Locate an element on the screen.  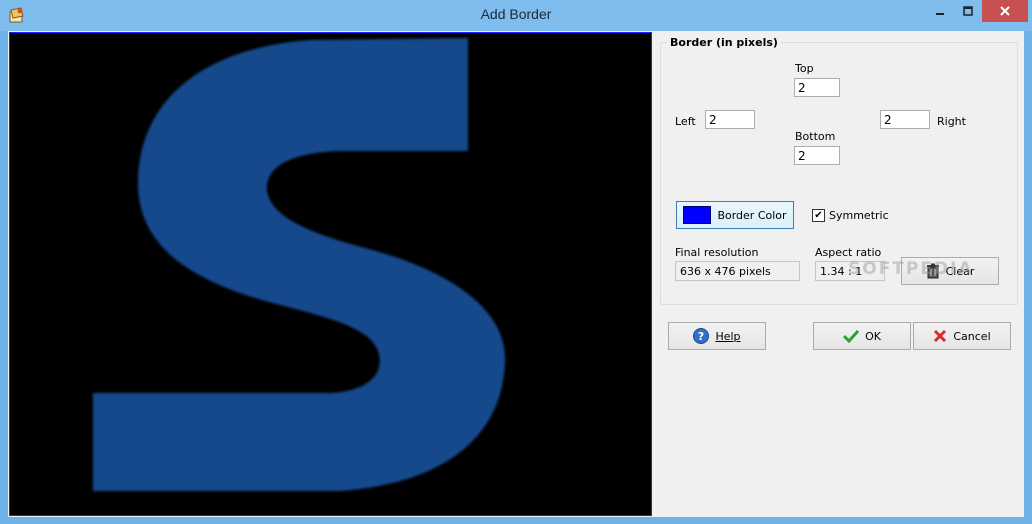
close-icon is located at coordinates (1005, 11).